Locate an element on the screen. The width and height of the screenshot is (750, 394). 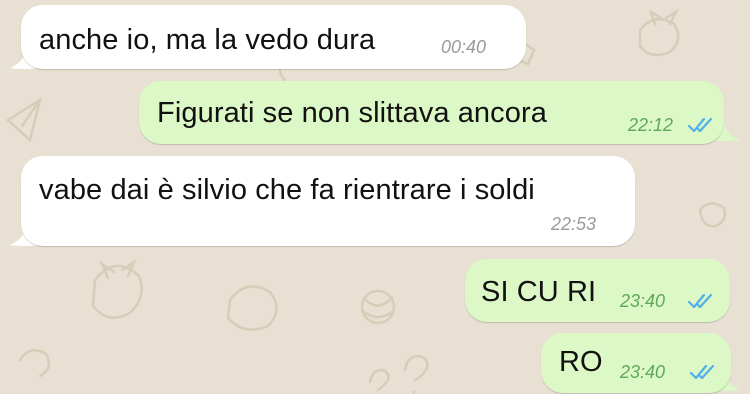
message-bubble-outgoing: Figurati se non slittava ancora 22:12 is located at coordinates (431, 112).